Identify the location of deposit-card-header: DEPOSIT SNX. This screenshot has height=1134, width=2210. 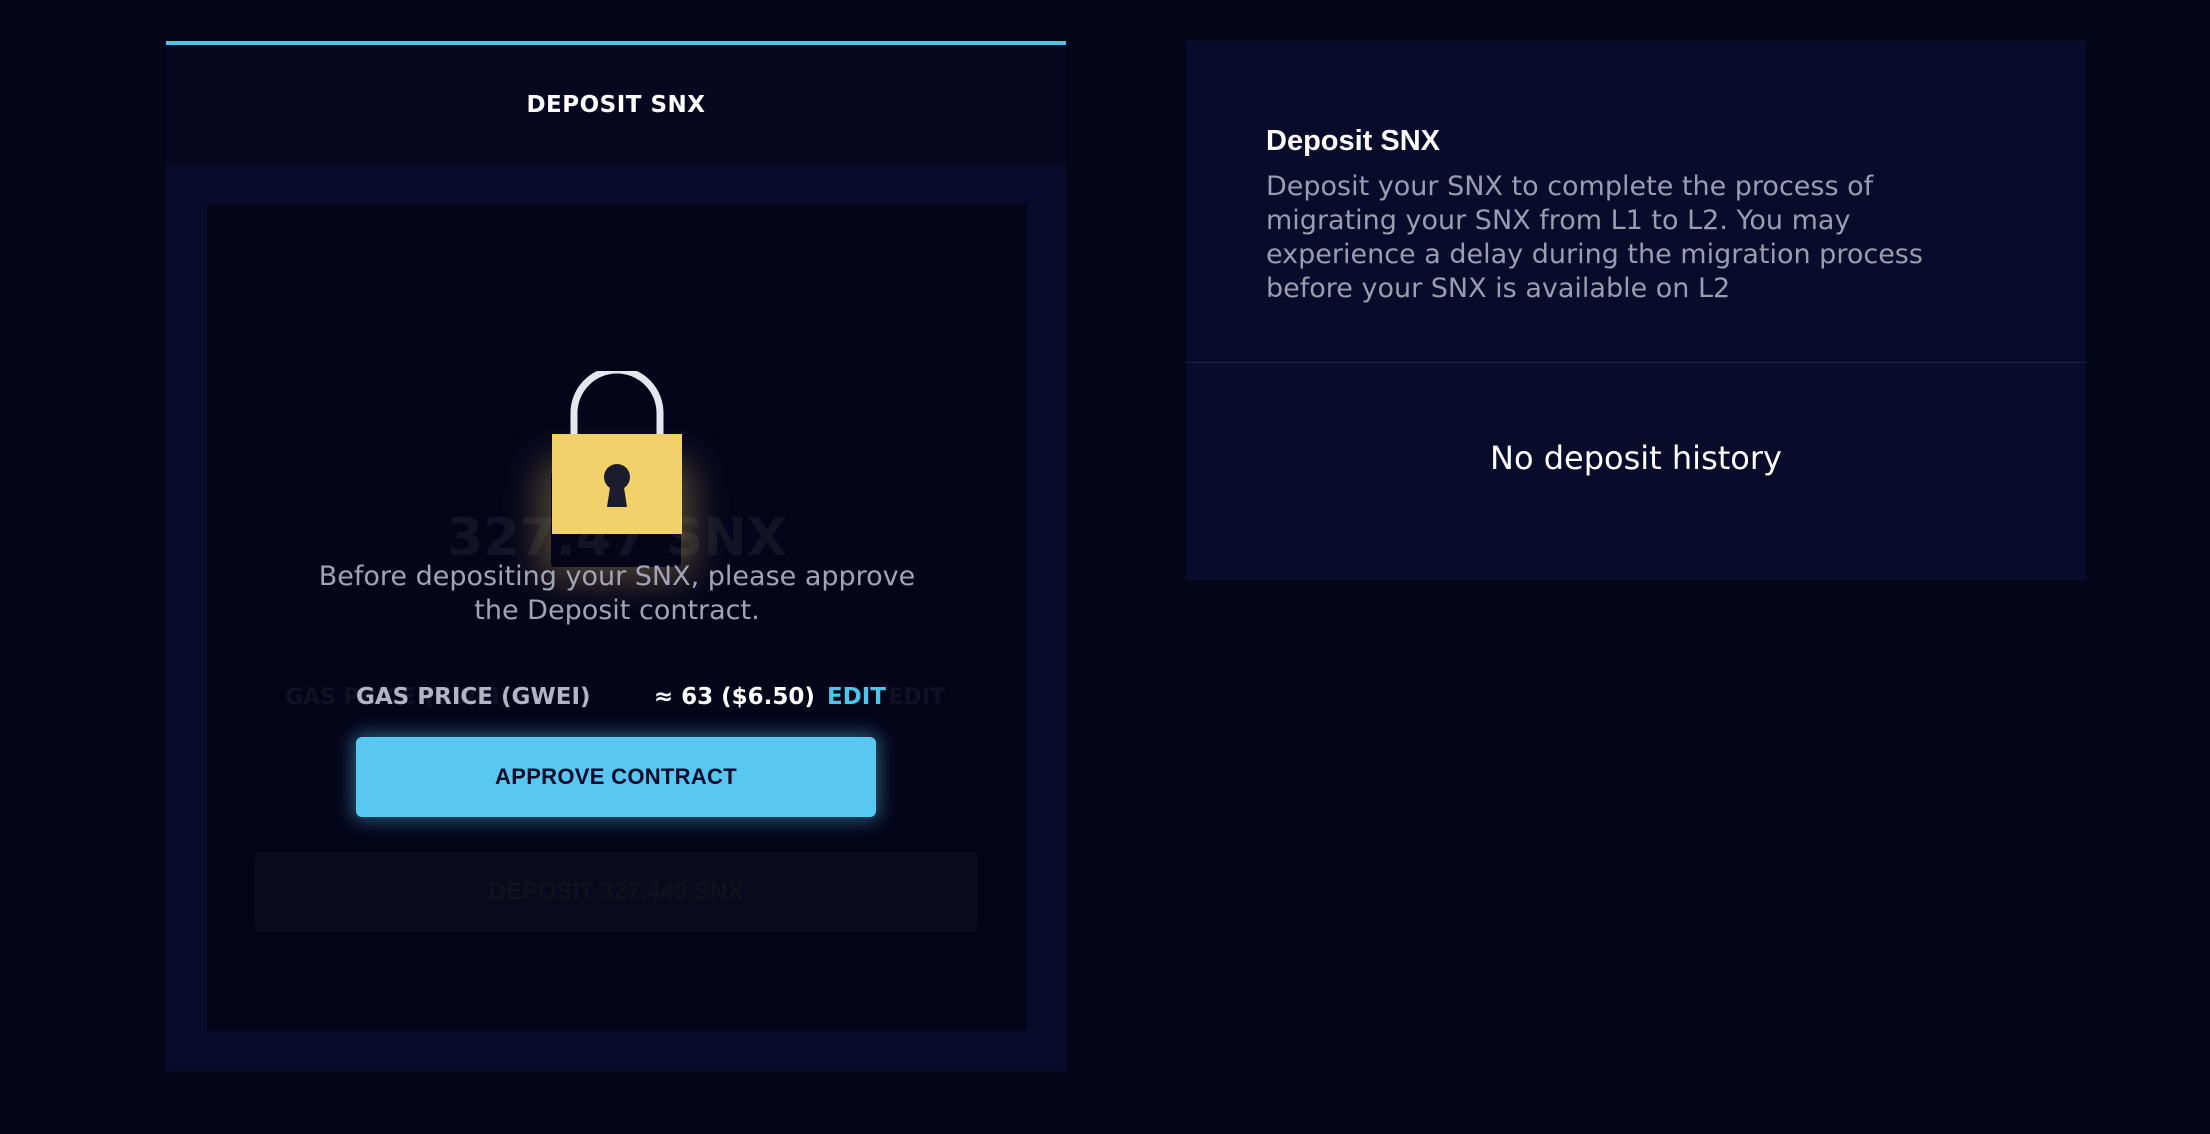
(616, 105).